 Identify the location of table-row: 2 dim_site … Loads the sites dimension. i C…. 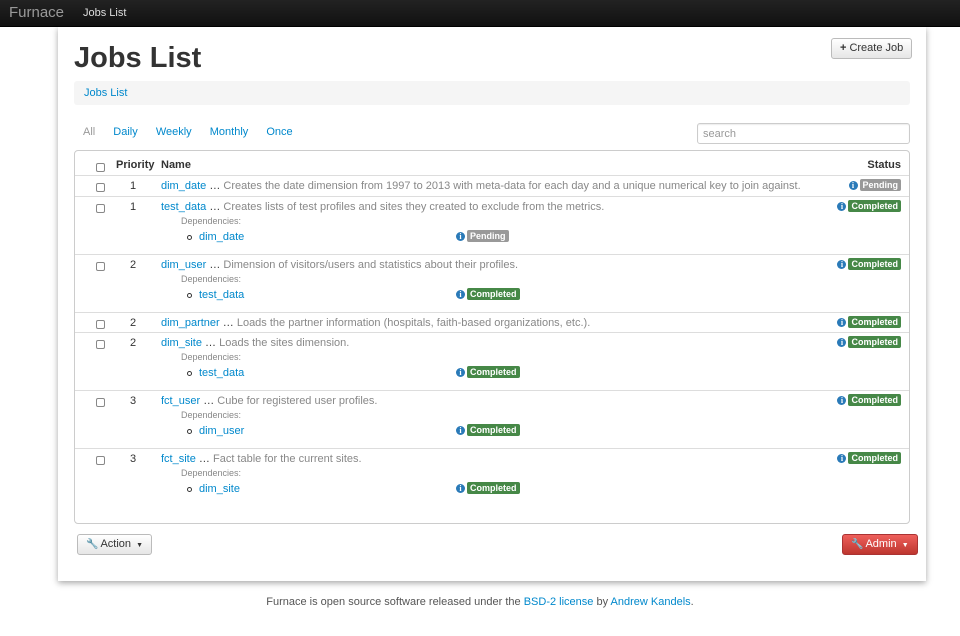
(492, 361).